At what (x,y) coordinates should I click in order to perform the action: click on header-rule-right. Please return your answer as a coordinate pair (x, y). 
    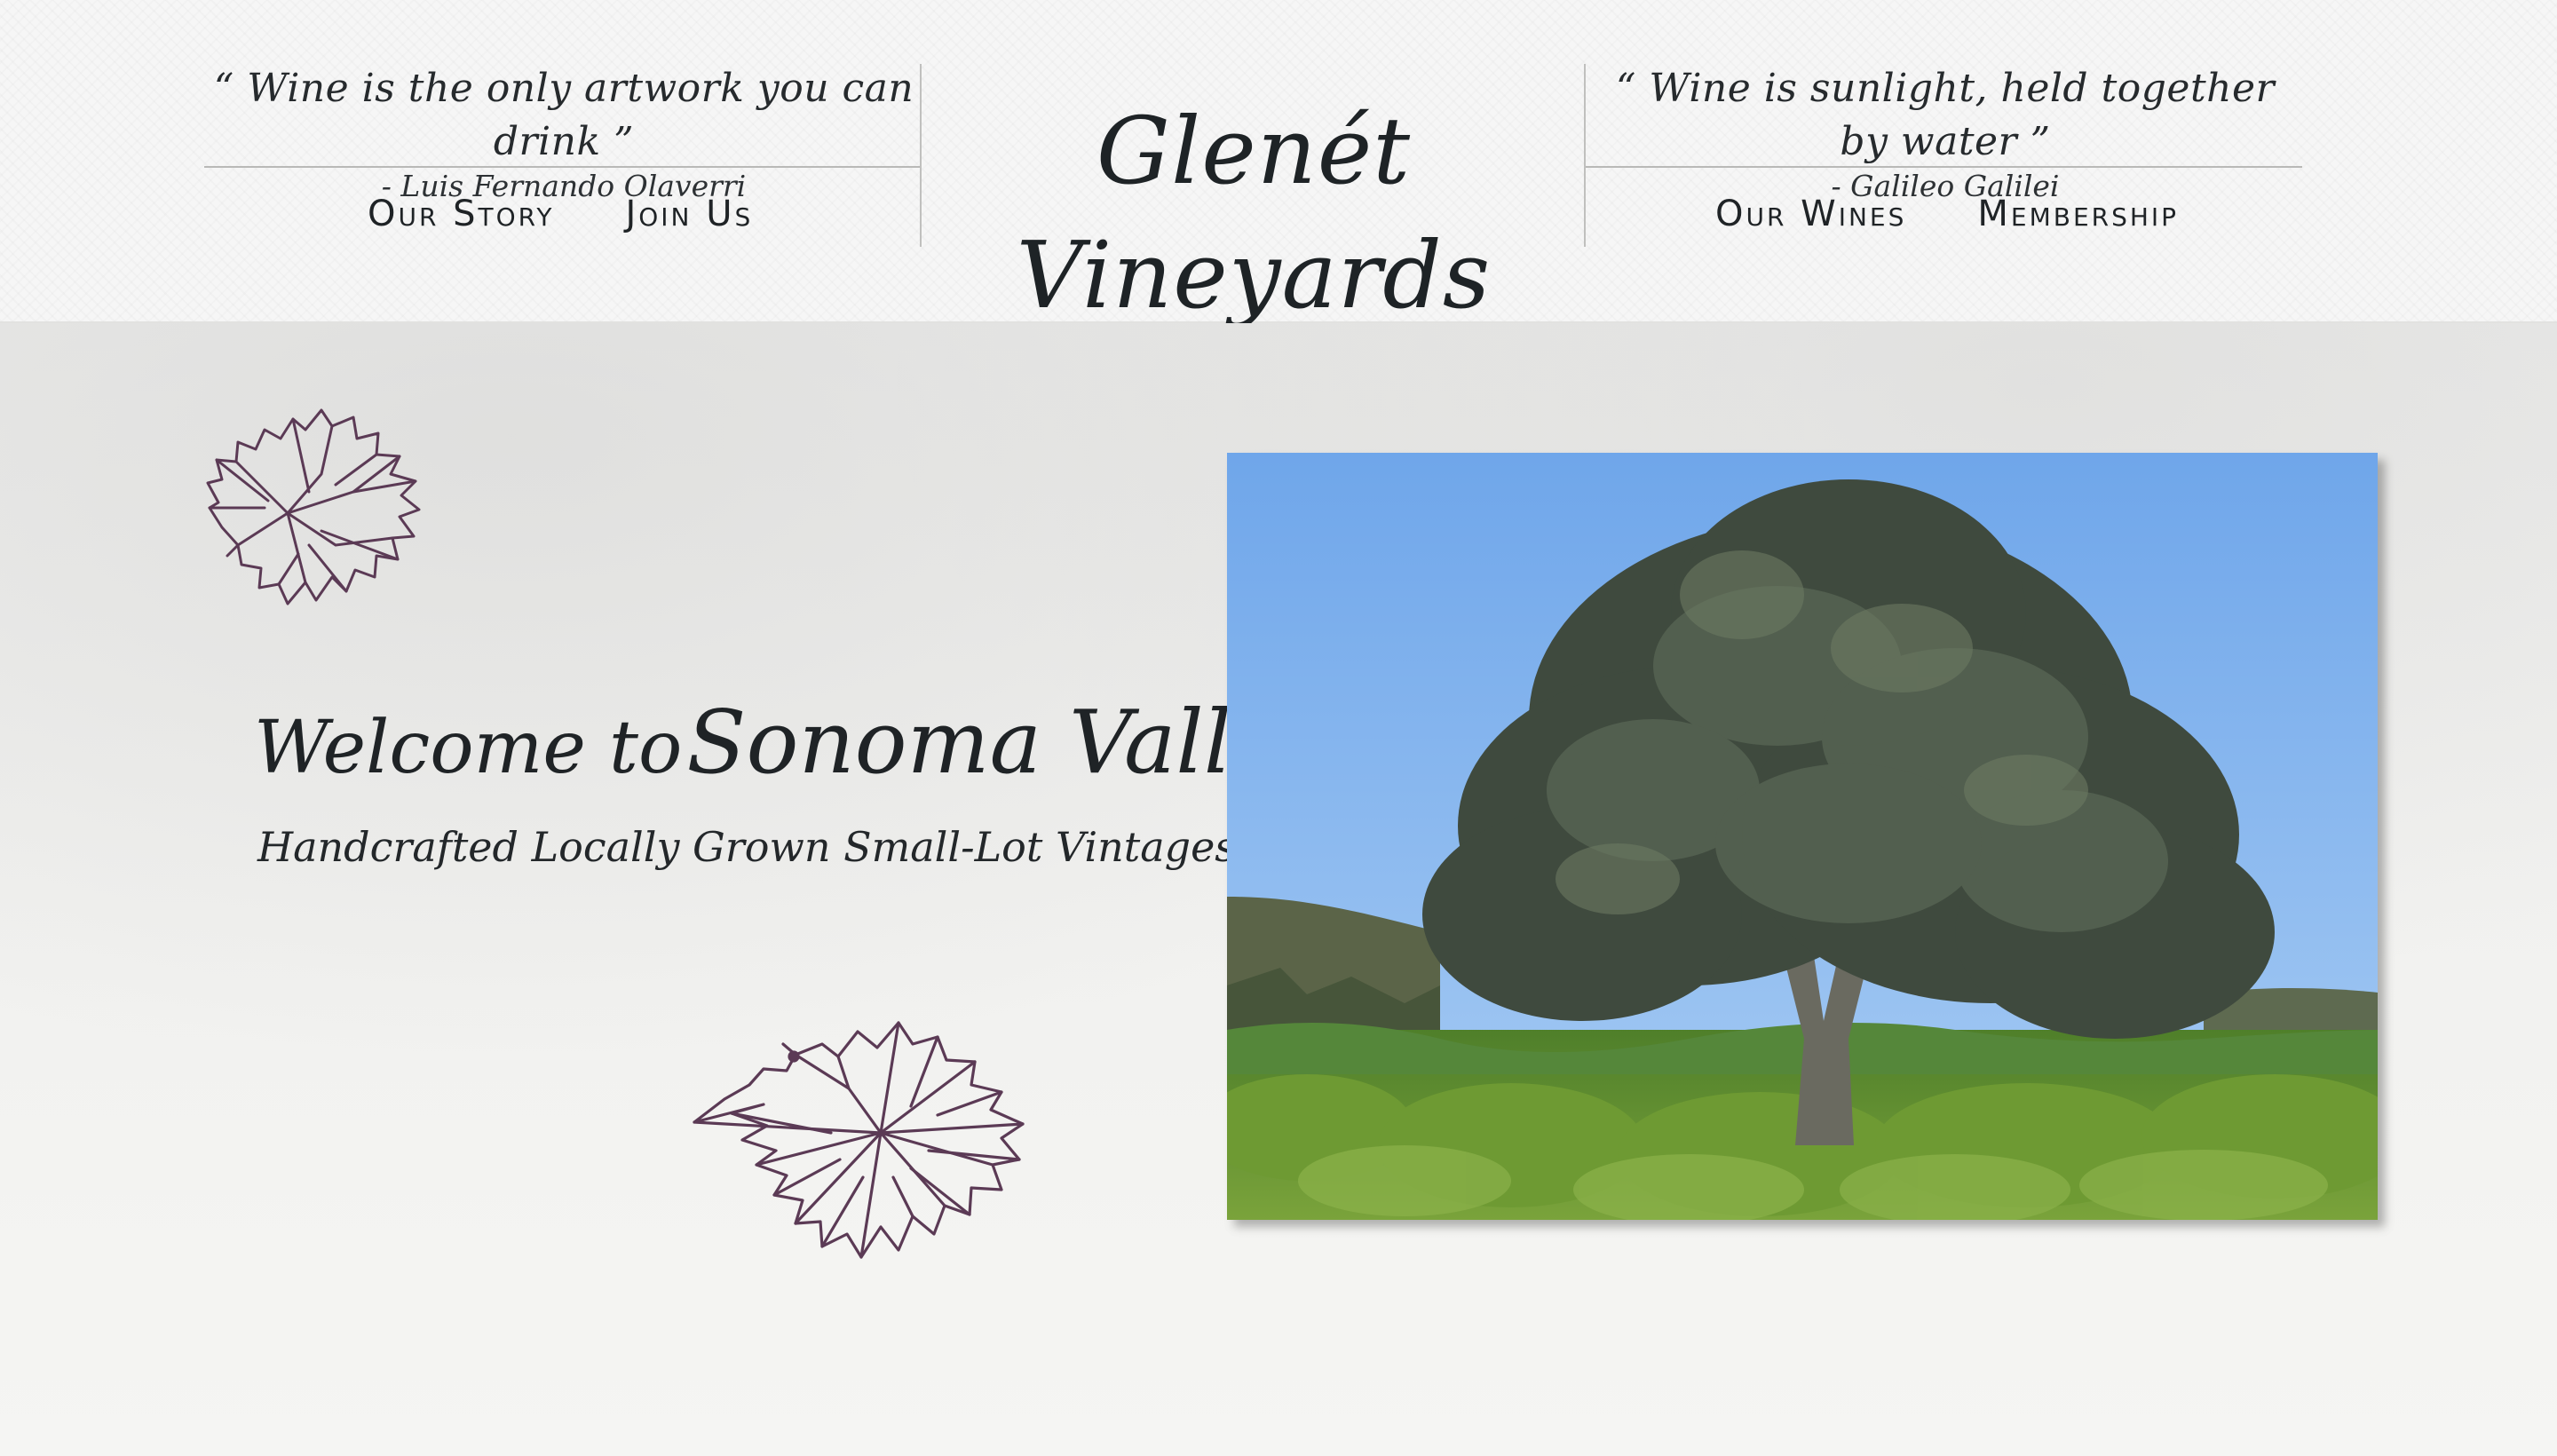
    Looking at the image, I should click on (1944, 167).